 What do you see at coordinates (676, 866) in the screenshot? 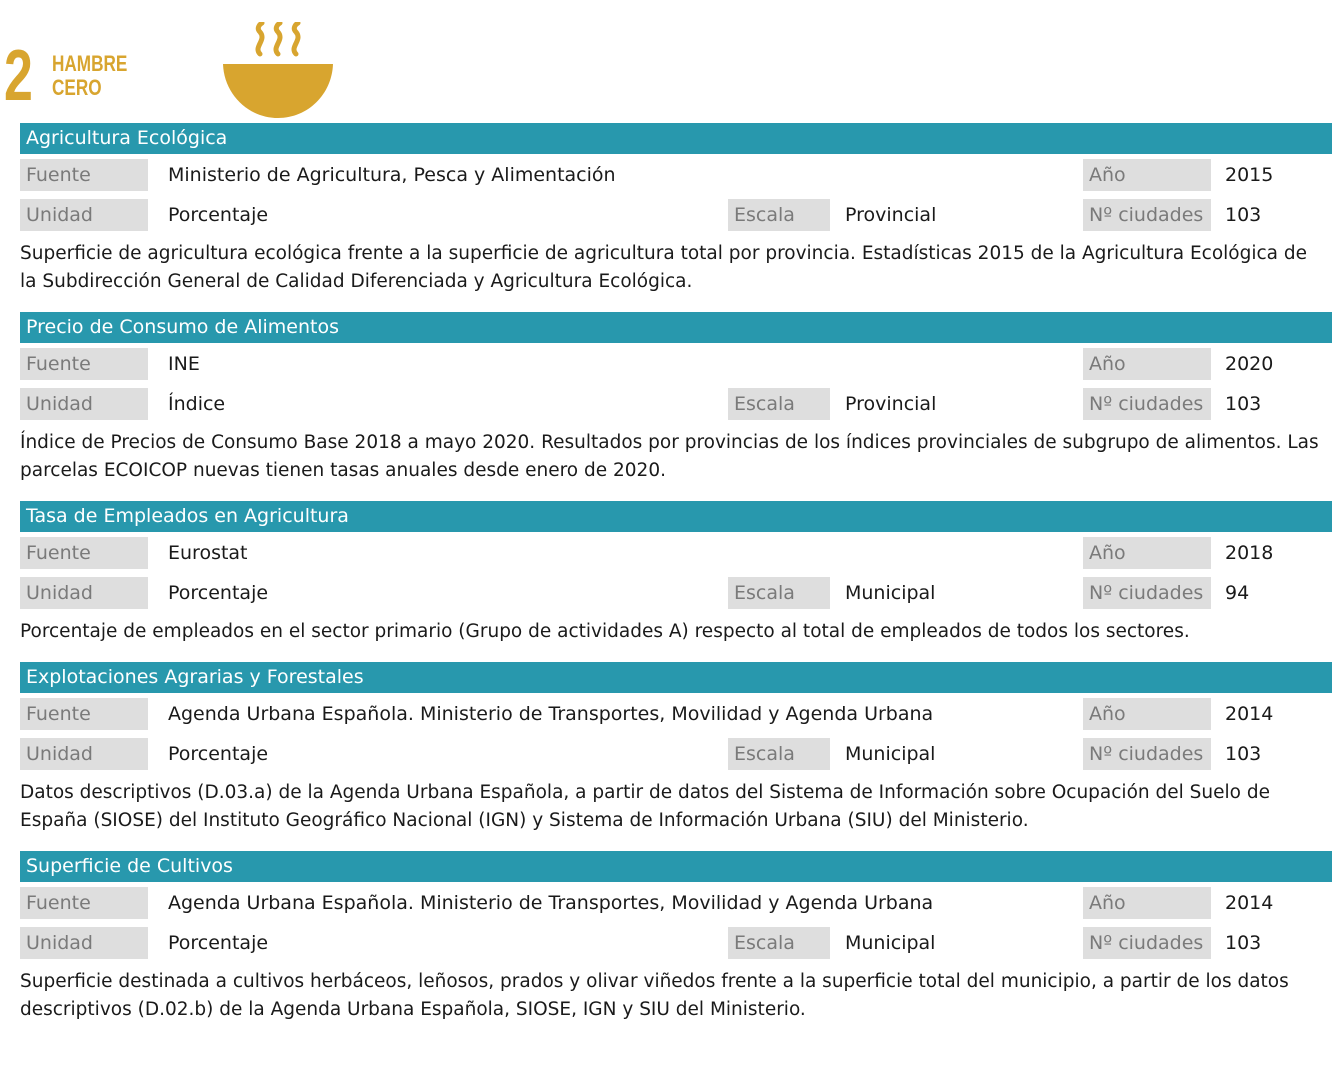
I see `section-title: Superficie de Cultivos` at bounding box center [676, 866].